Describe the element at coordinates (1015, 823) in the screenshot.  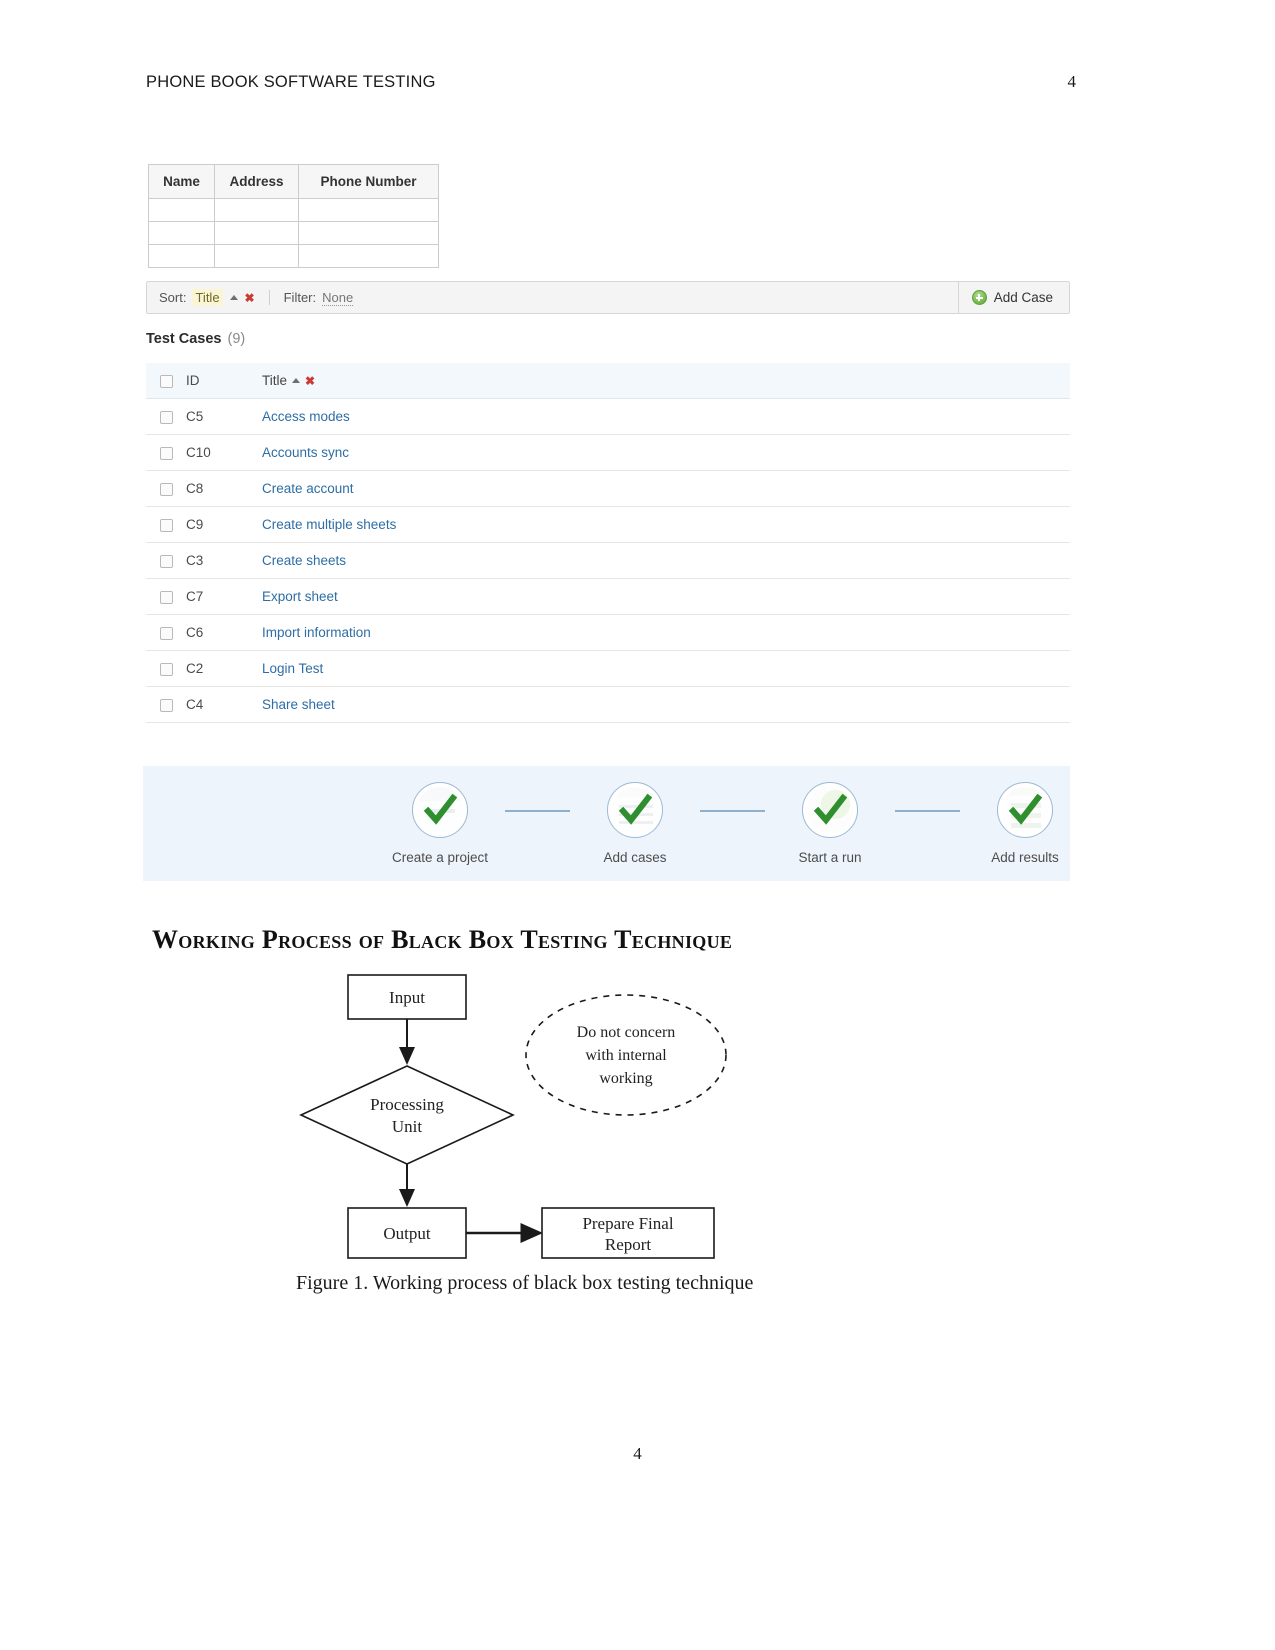
I see `step-add-results: Add results` at that location.